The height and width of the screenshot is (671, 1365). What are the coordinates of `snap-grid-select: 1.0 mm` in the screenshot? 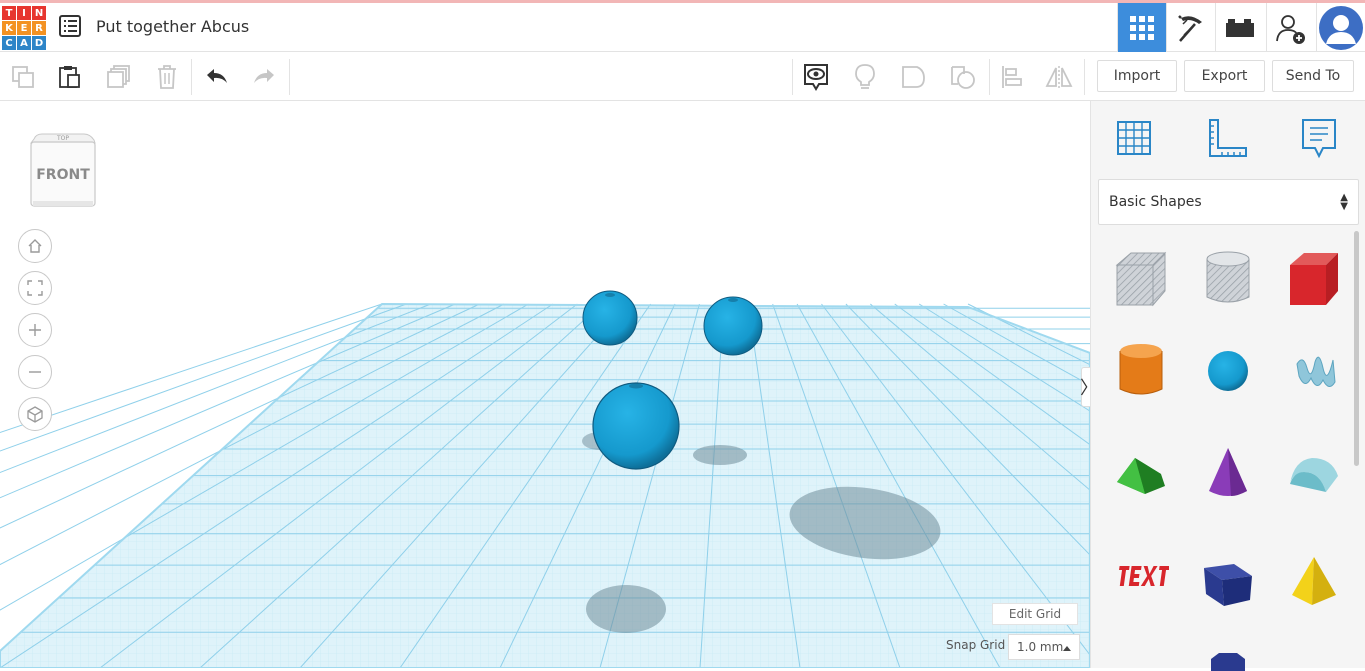 It's located at (1044, 647).